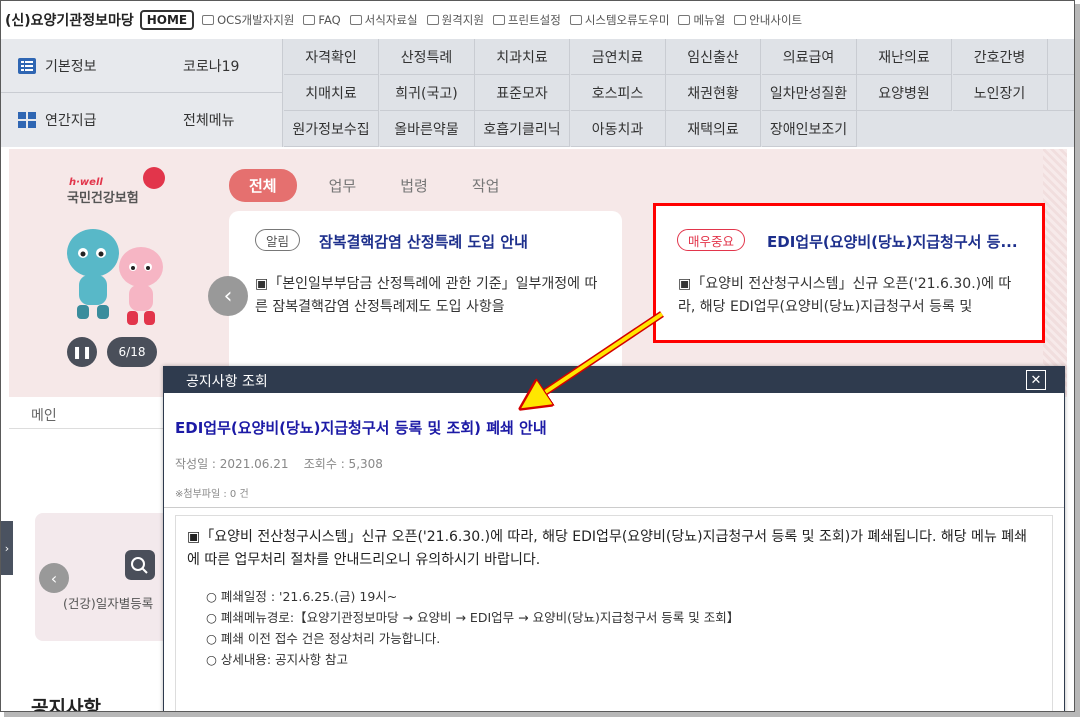 This screenshot has height=723, width=1082. Describe the element at coordinates (526, 20) in the screenshot. I see `util-link-print: 프린트설정` at that location.